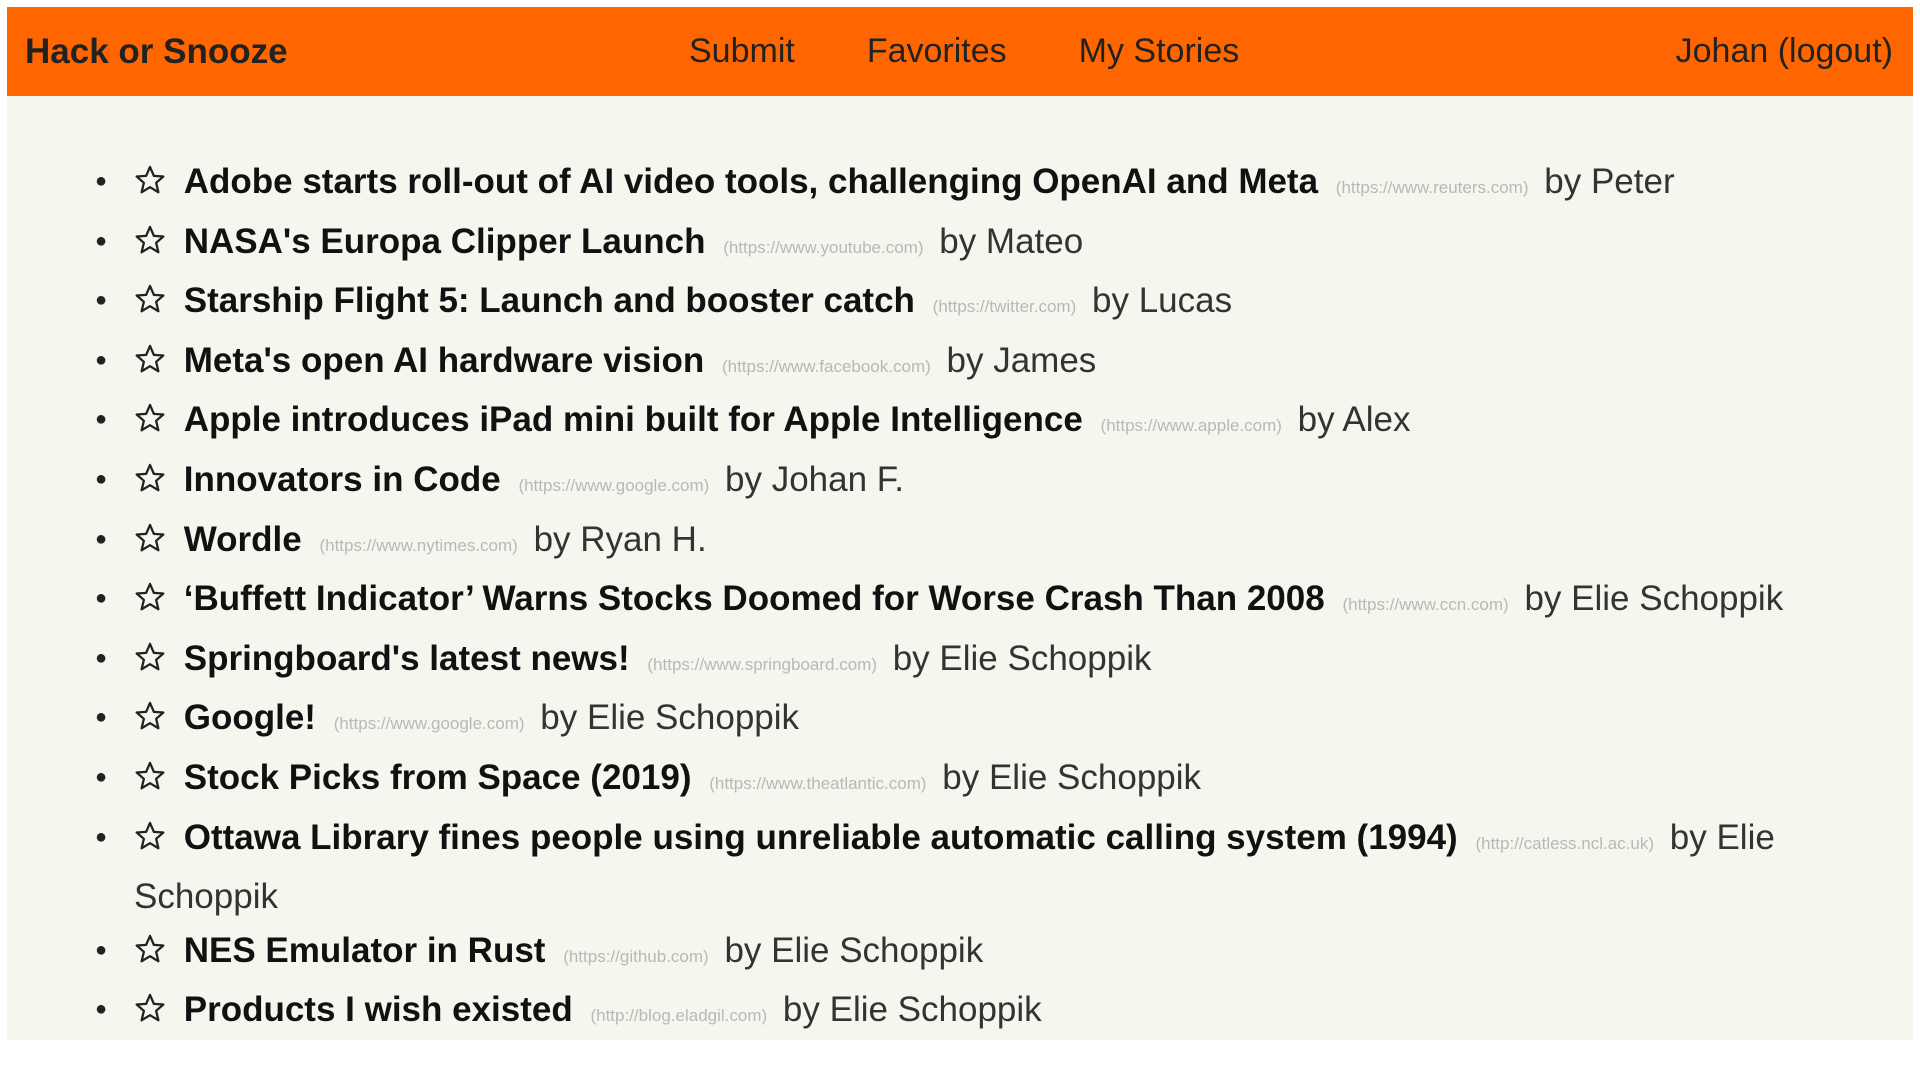 This screenshot has width=1920, height=1080. I want to click on story-hostname: (https://www.apple.com), so click(1191, 426).